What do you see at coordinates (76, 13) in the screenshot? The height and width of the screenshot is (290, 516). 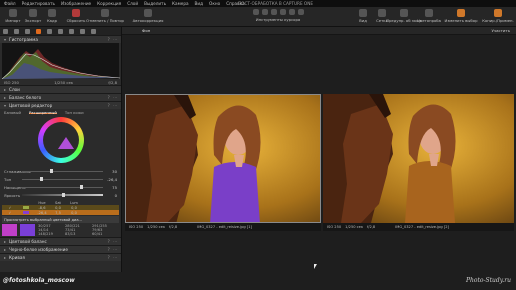 I see `reset-icon` at bounding box center [76, 13].